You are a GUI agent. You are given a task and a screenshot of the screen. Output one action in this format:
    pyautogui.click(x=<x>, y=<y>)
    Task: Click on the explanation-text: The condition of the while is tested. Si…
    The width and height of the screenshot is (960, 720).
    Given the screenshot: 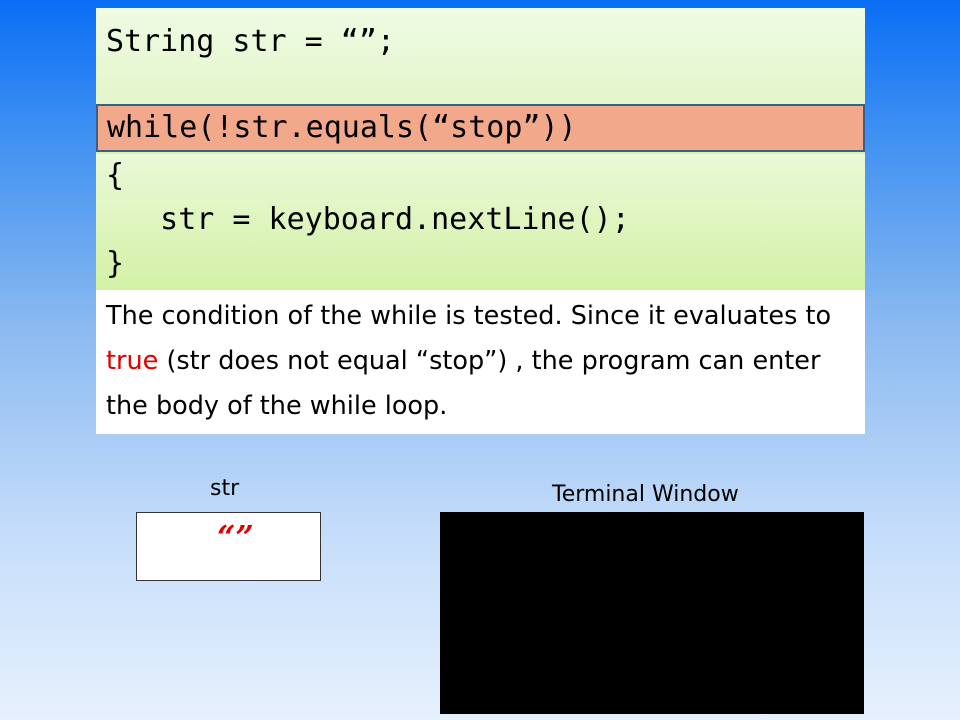 What is the action you would take?
    pyautogui.click(x=482, y=361)
    